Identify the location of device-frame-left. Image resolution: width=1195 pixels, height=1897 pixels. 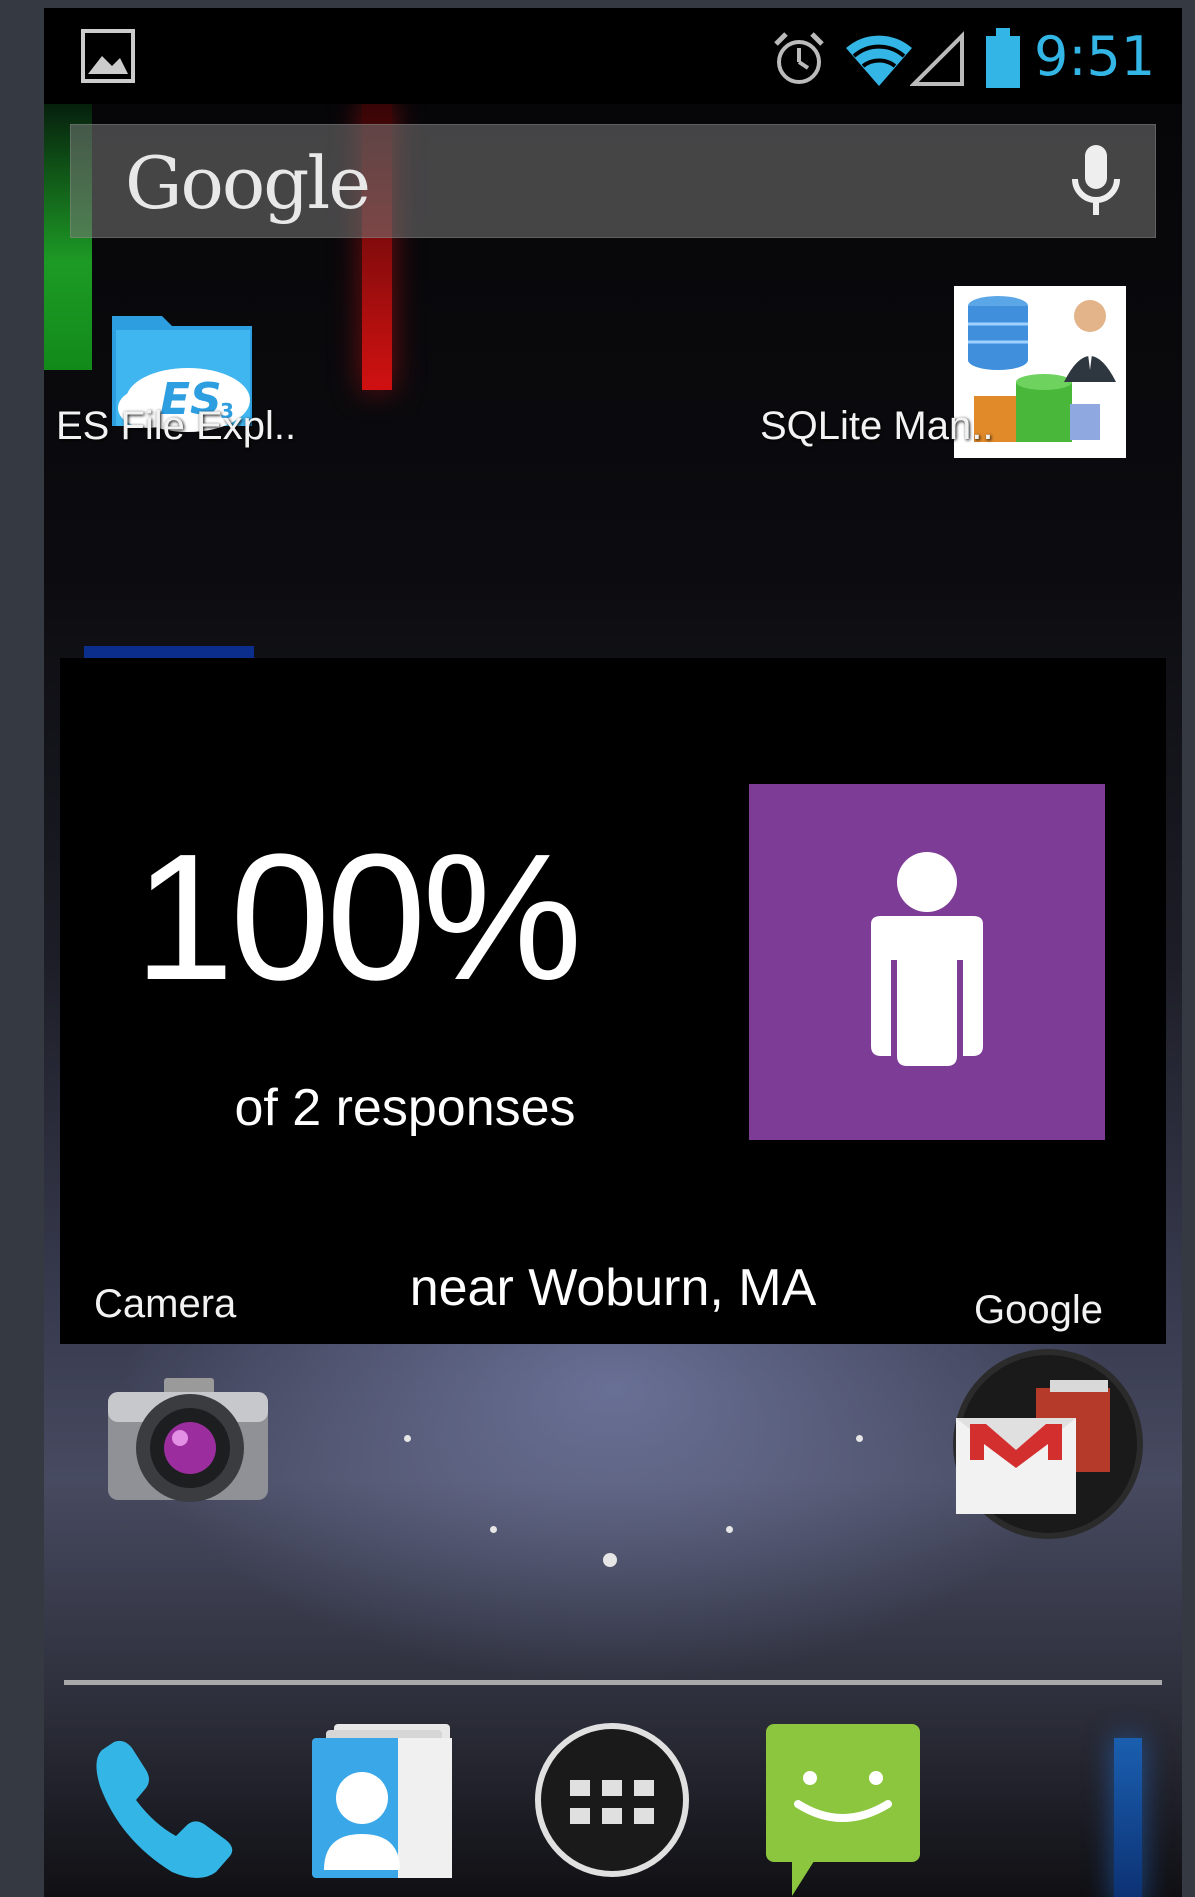
(22, 948).